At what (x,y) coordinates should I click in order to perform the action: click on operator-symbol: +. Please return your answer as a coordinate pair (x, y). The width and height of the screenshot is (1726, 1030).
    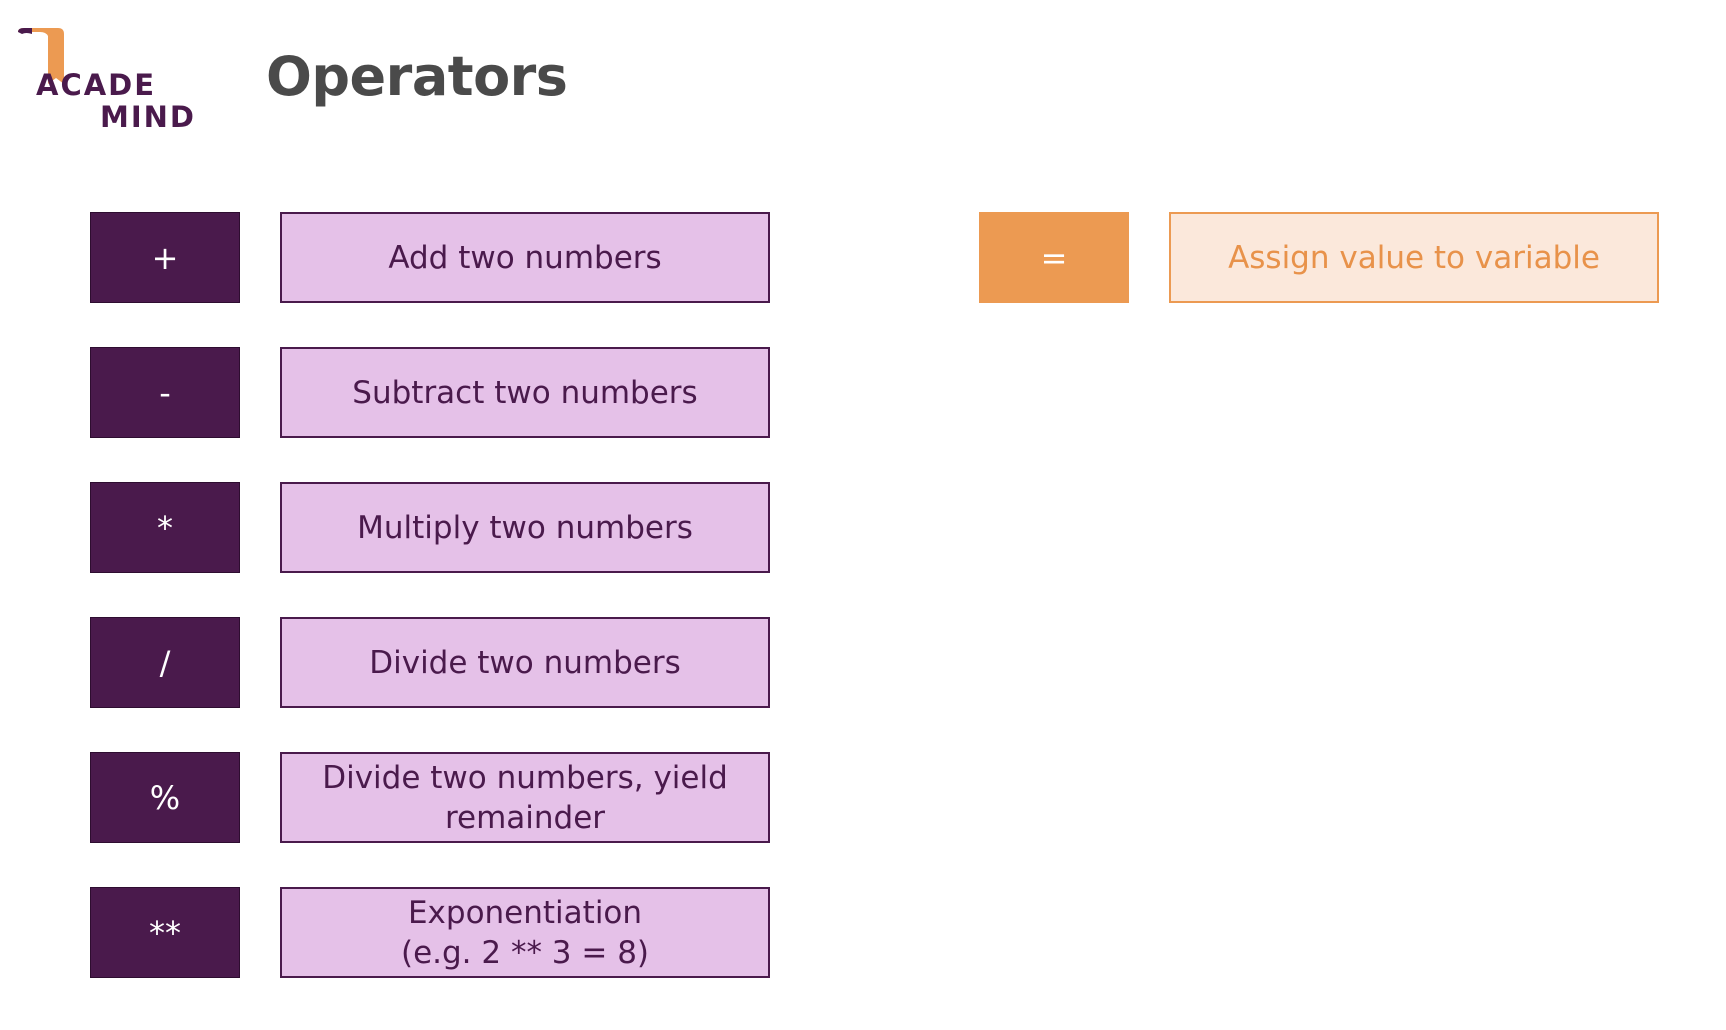
    Looking at the image, I should click on (165, 257).